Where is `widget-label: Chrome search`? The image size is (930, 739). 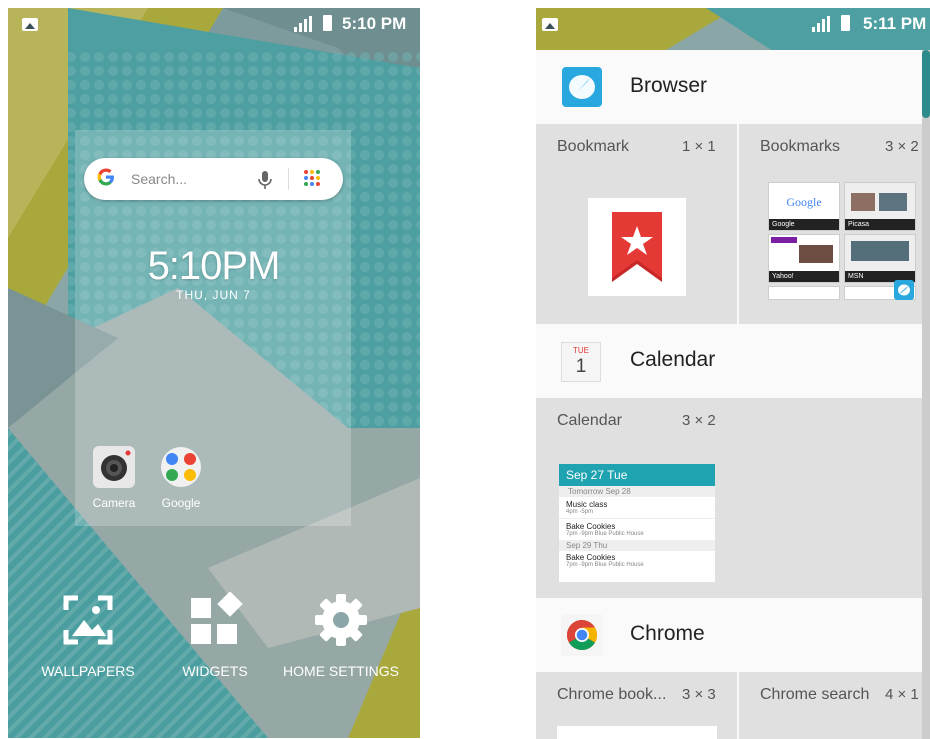
widget-label: Chrome search is located at coordinates (815, 694).